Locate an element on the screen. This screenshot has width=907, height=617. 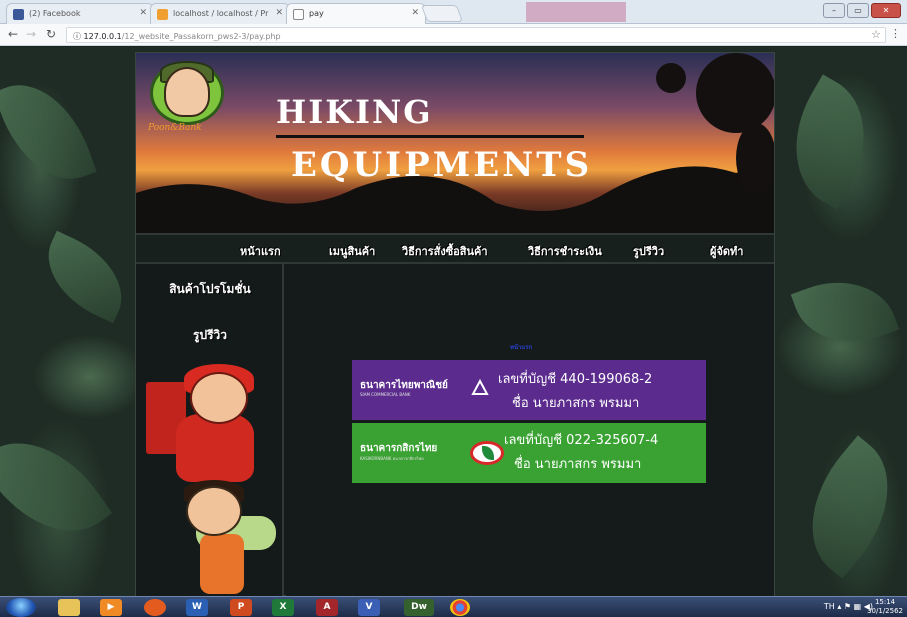
titlebar-highlight is located at coordinates (576, 12).